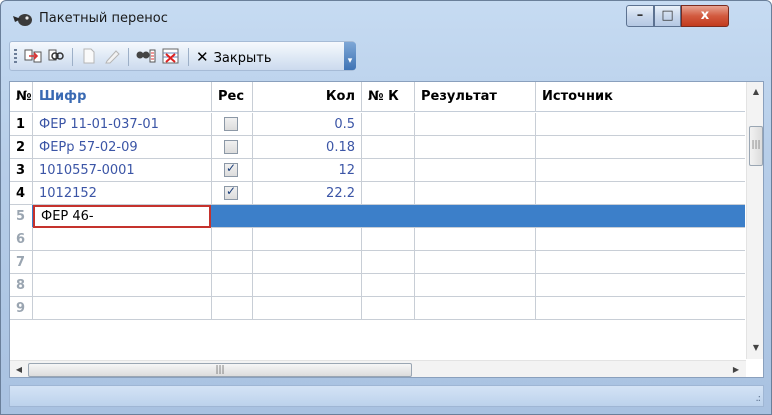  Describe the element at coordinates (757, 398) in the screenshot. I see `resize-grip-icon: .:` at that location.